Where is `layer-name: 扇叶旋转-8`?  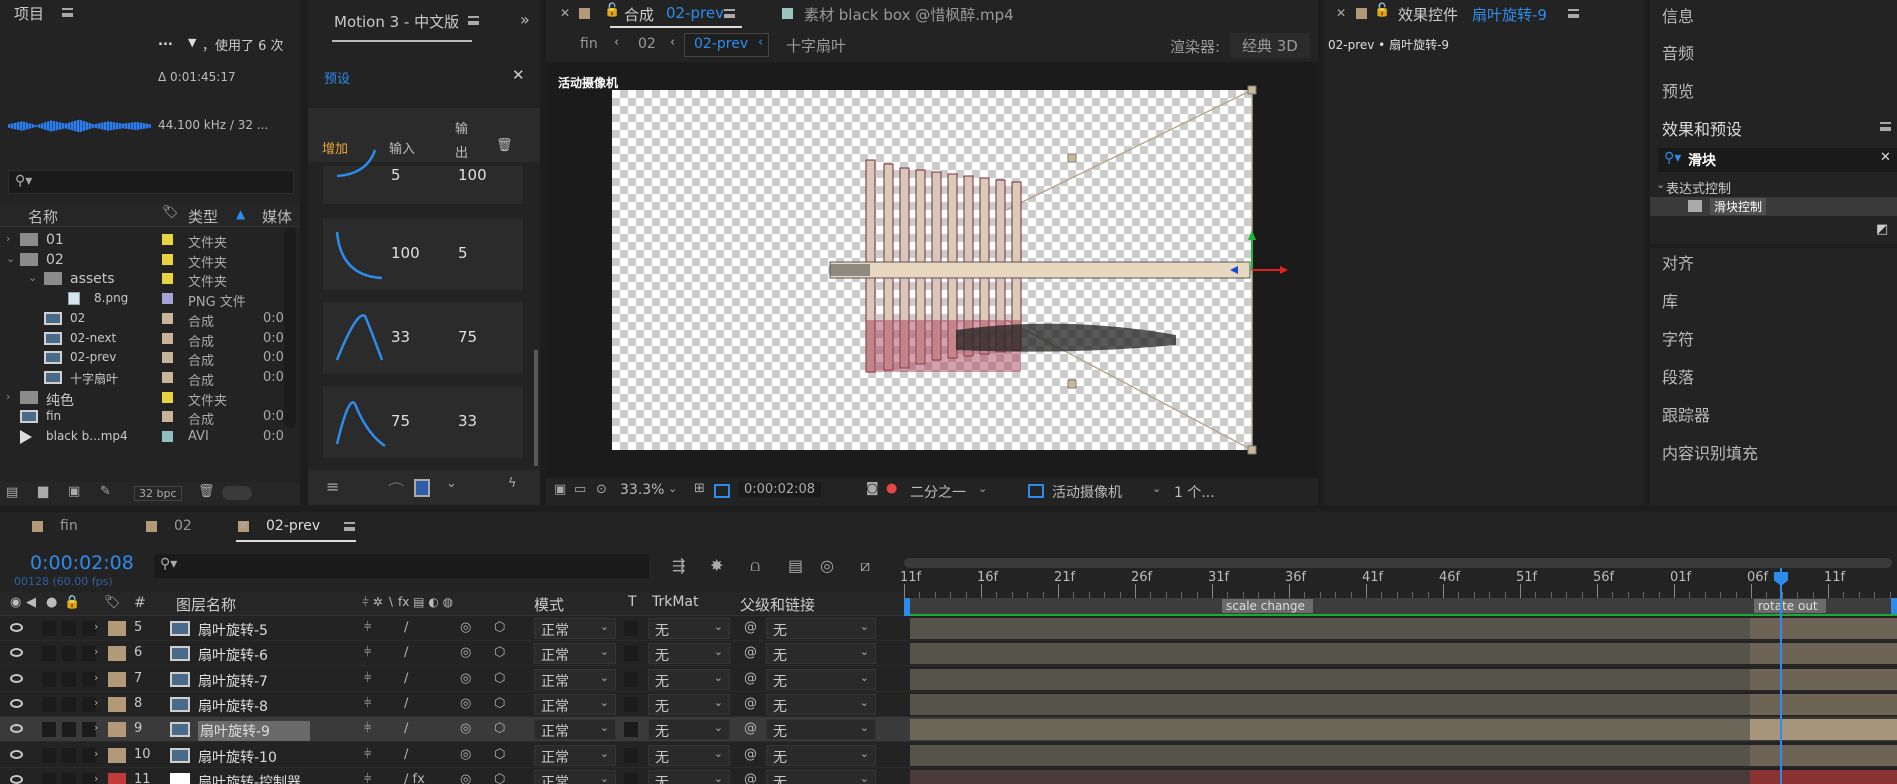
layer-name: 扇叶旋转-8 is located at coordinates (233, 706).